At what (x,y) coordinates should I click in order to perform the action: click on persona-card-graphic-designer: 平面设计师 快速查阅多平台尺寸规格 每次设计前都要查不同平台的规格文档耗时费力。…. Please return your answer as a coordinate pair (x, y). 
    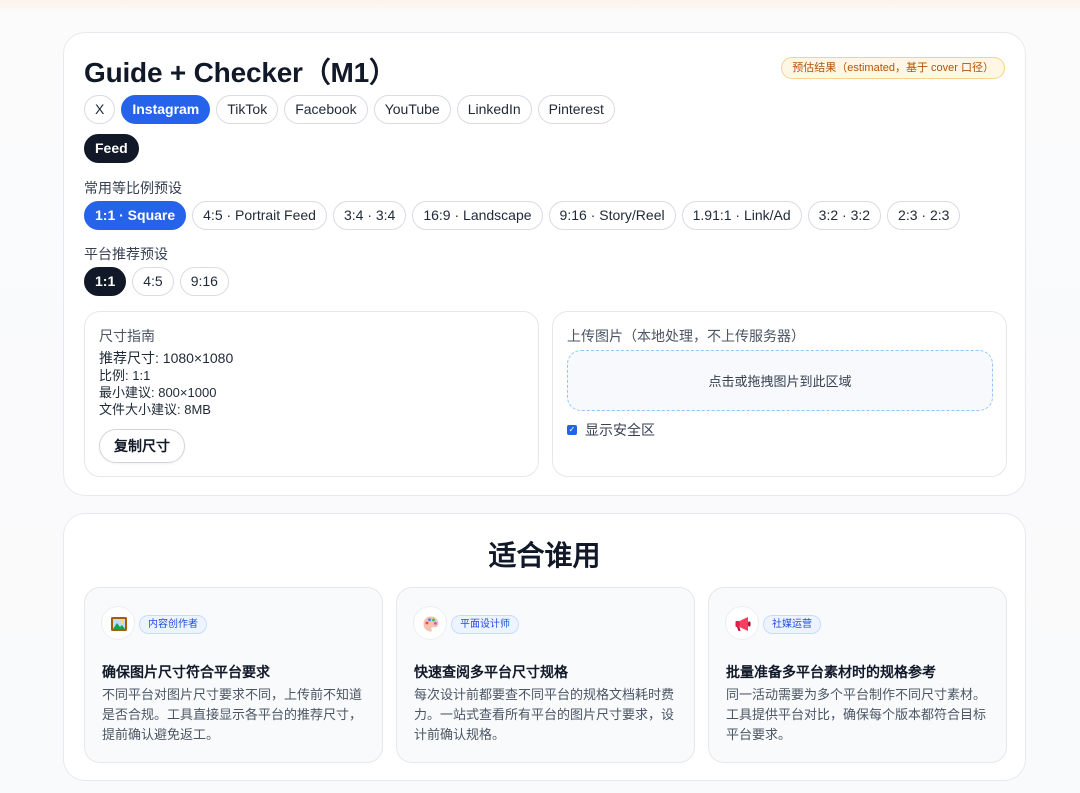
    Looking at the image, I should click on (545, 675).